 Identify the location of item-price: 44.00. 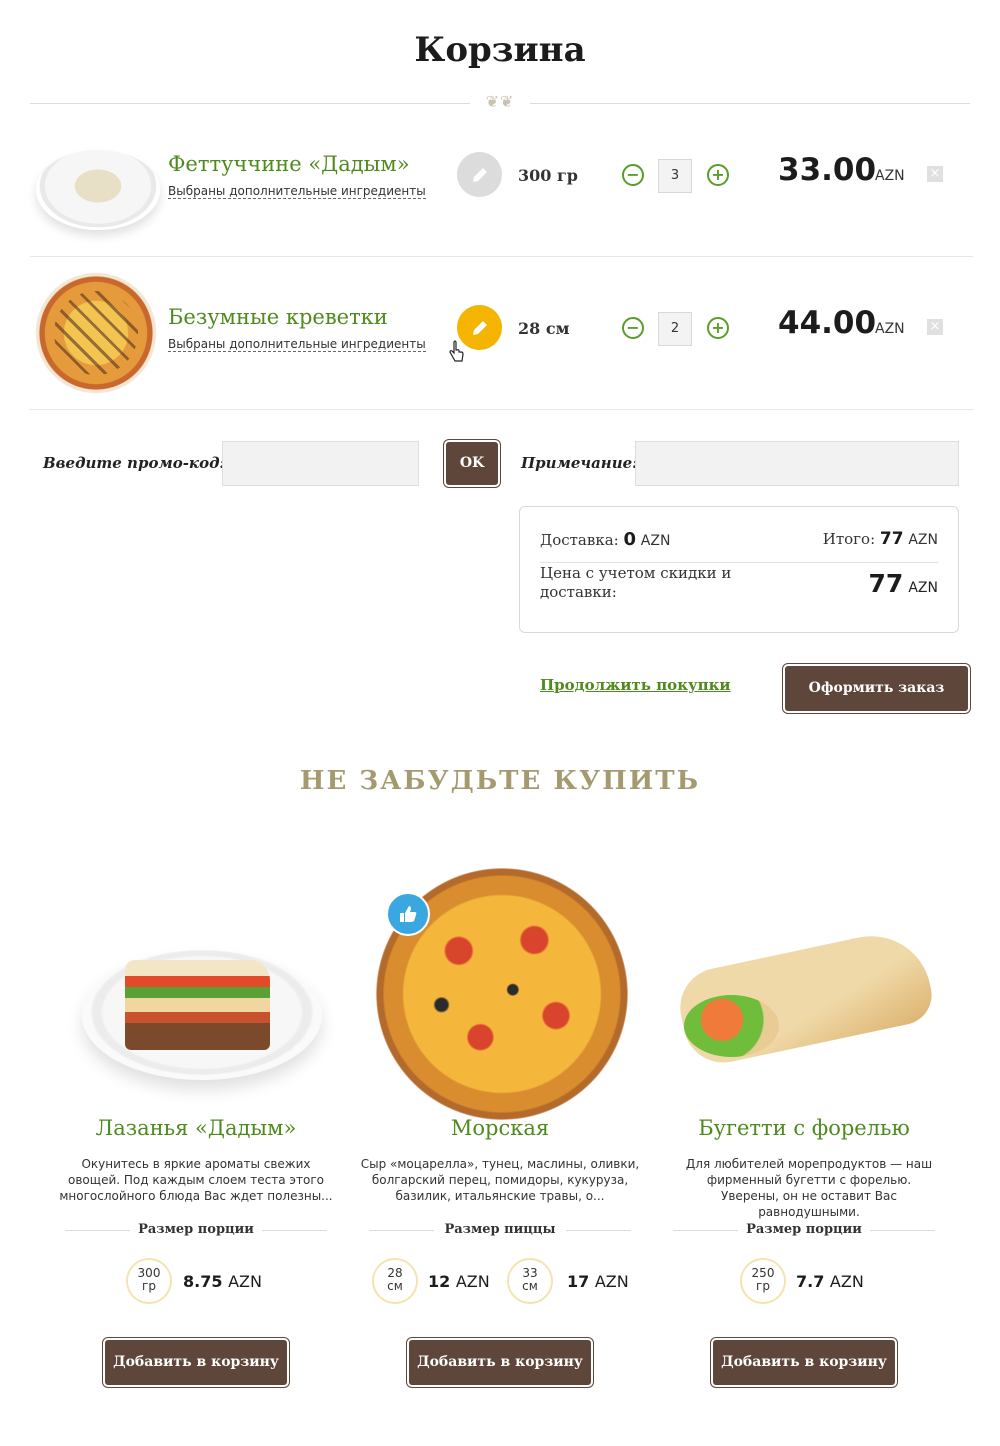
(827, 323).